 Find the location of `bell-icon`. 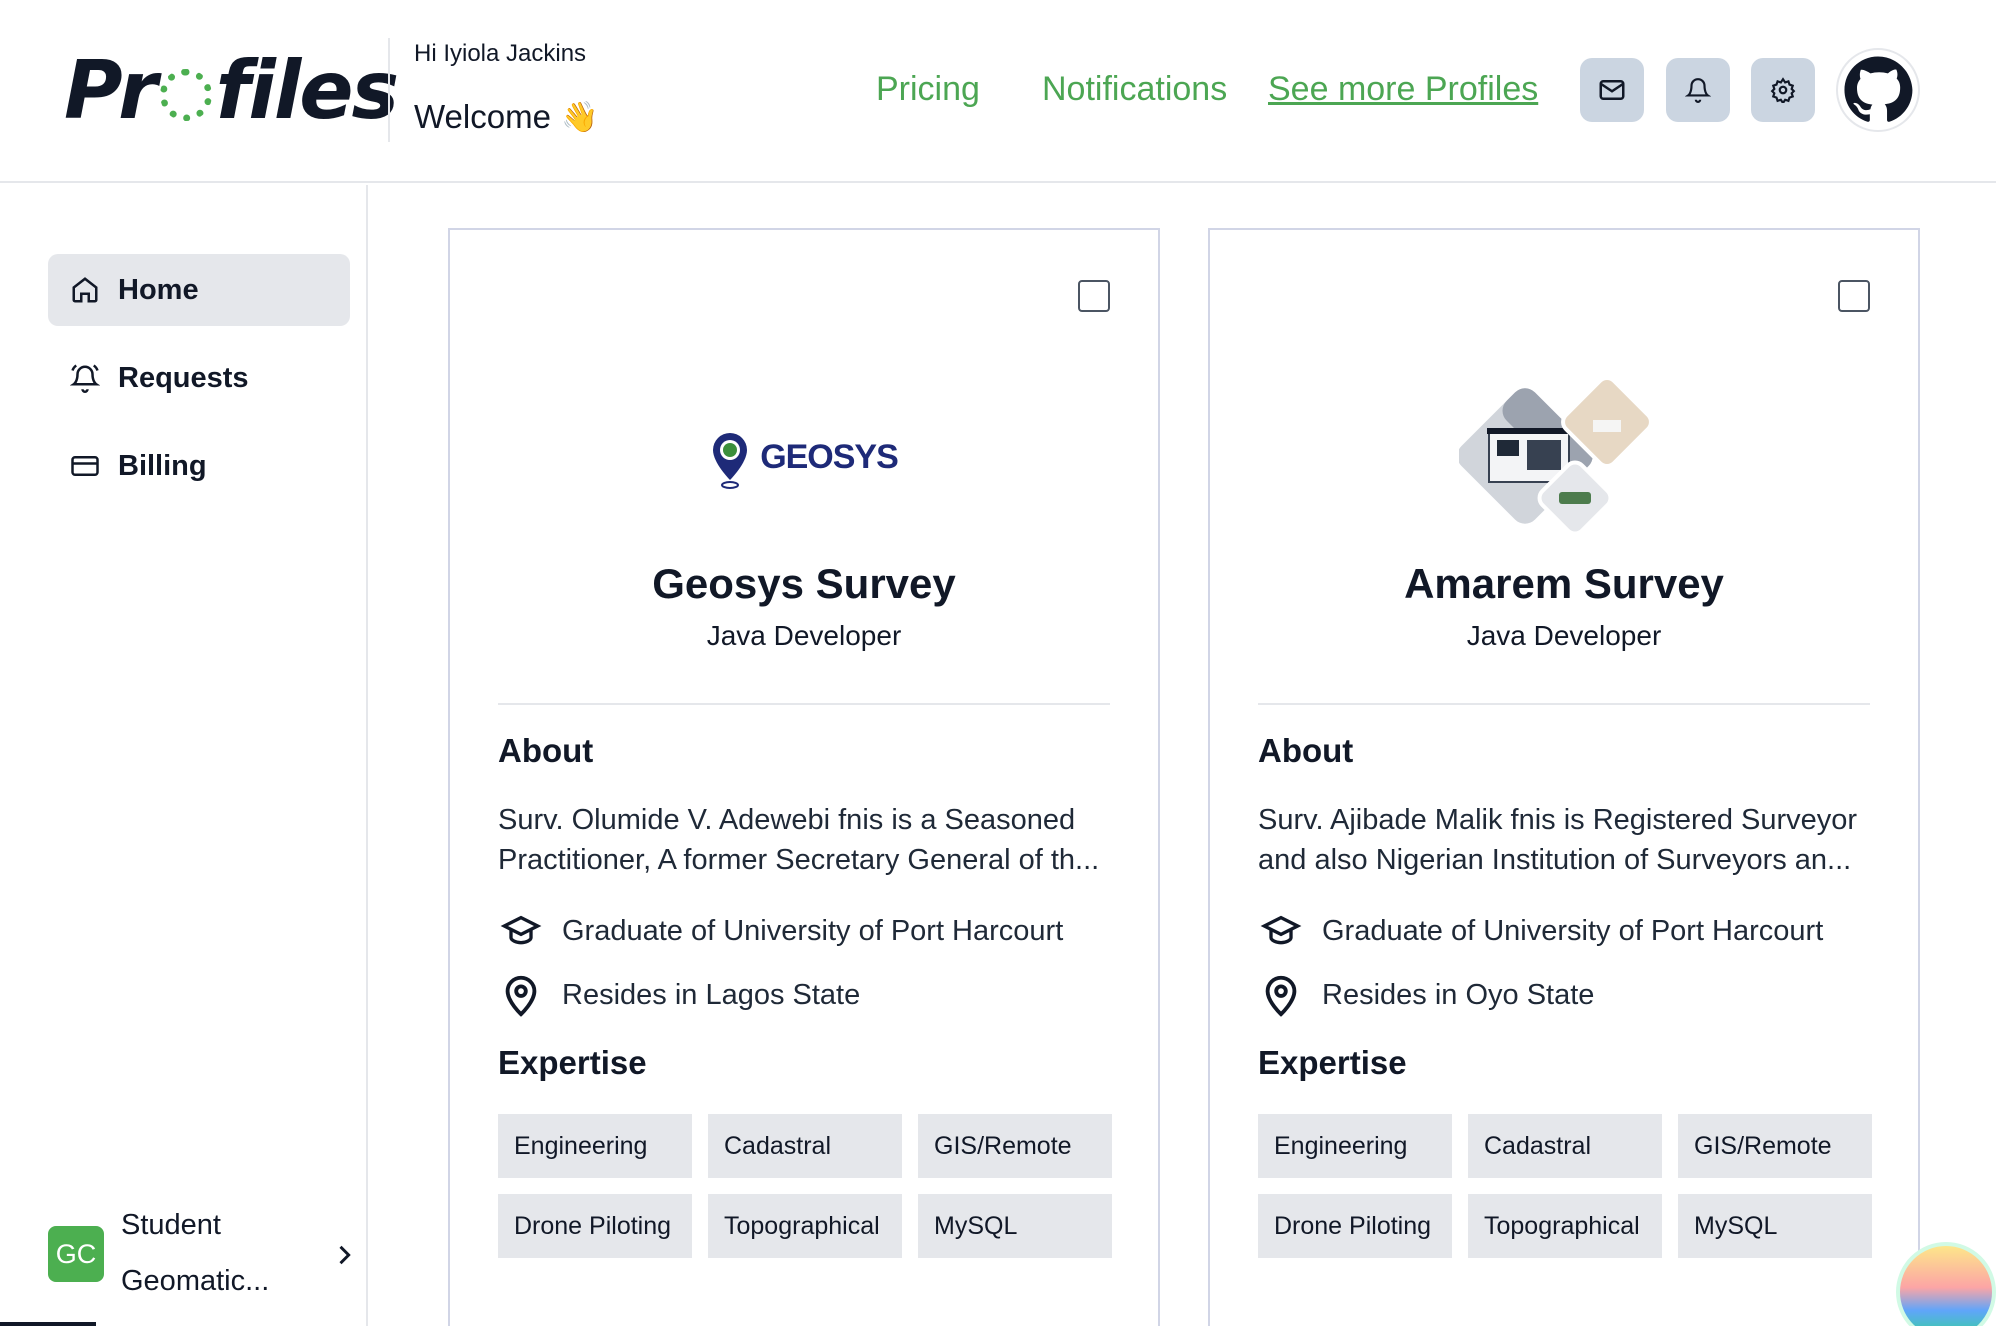

bell-icon is located at coordinates (1698, 90).